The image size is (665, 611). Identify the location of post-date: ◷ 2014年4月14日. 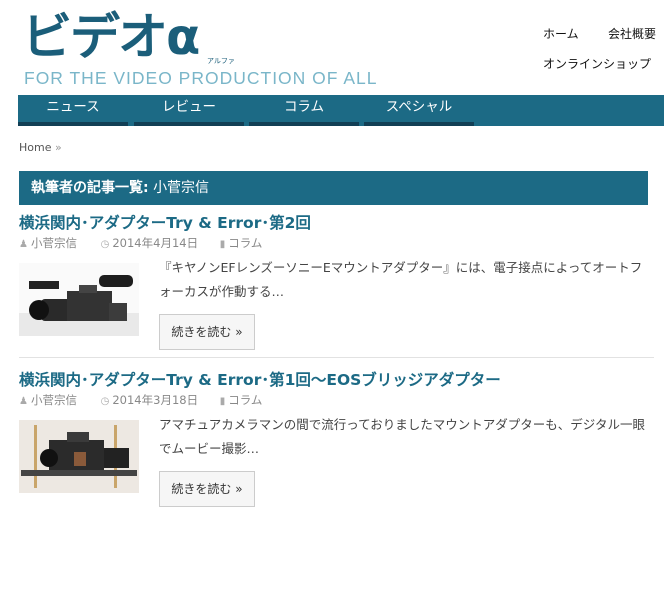
(149, 243).